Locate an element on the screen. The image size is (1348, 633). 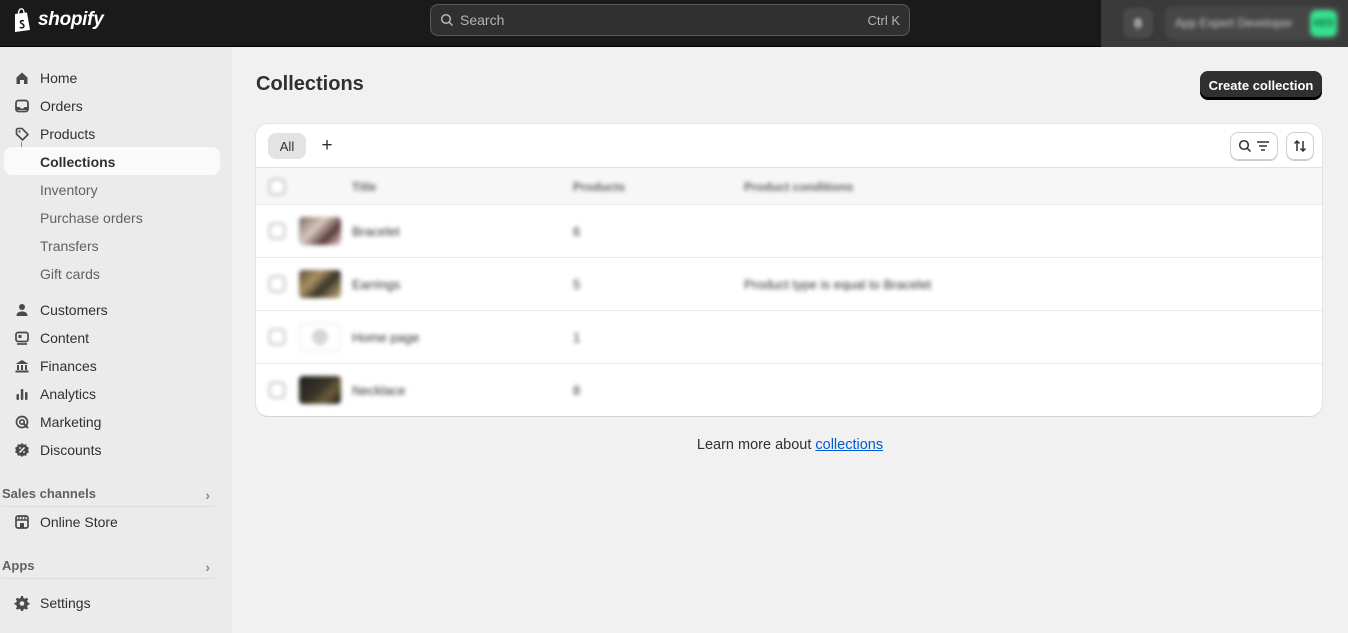
table-row: Necklace 8 is located at coordinates (789, 390).